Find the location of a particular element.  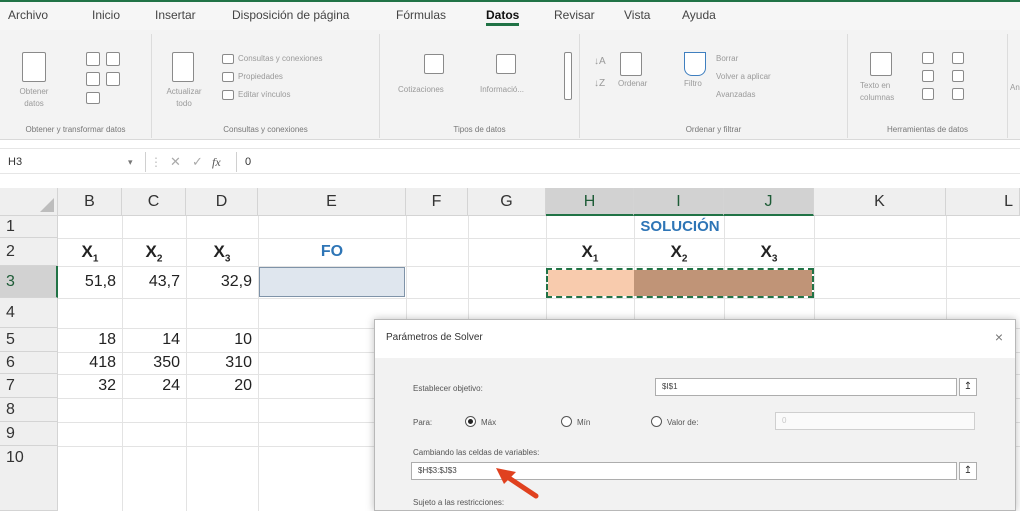

edit-links-icon is located at coordinates (228, 95).